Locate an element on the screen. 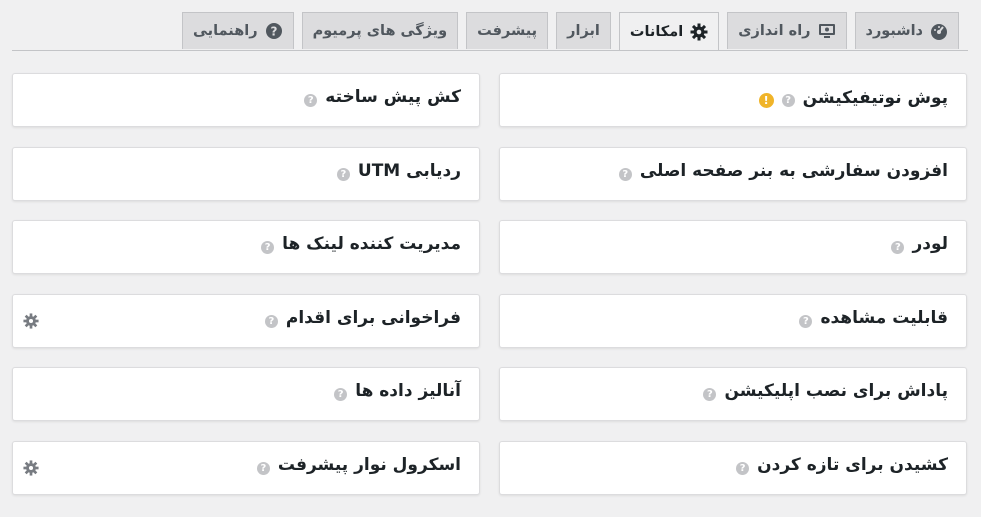 Image resolution: width=981 pixels, height=517 pixels. feature-title: قابلیت مشاهده is located at coordinates (884, 318).